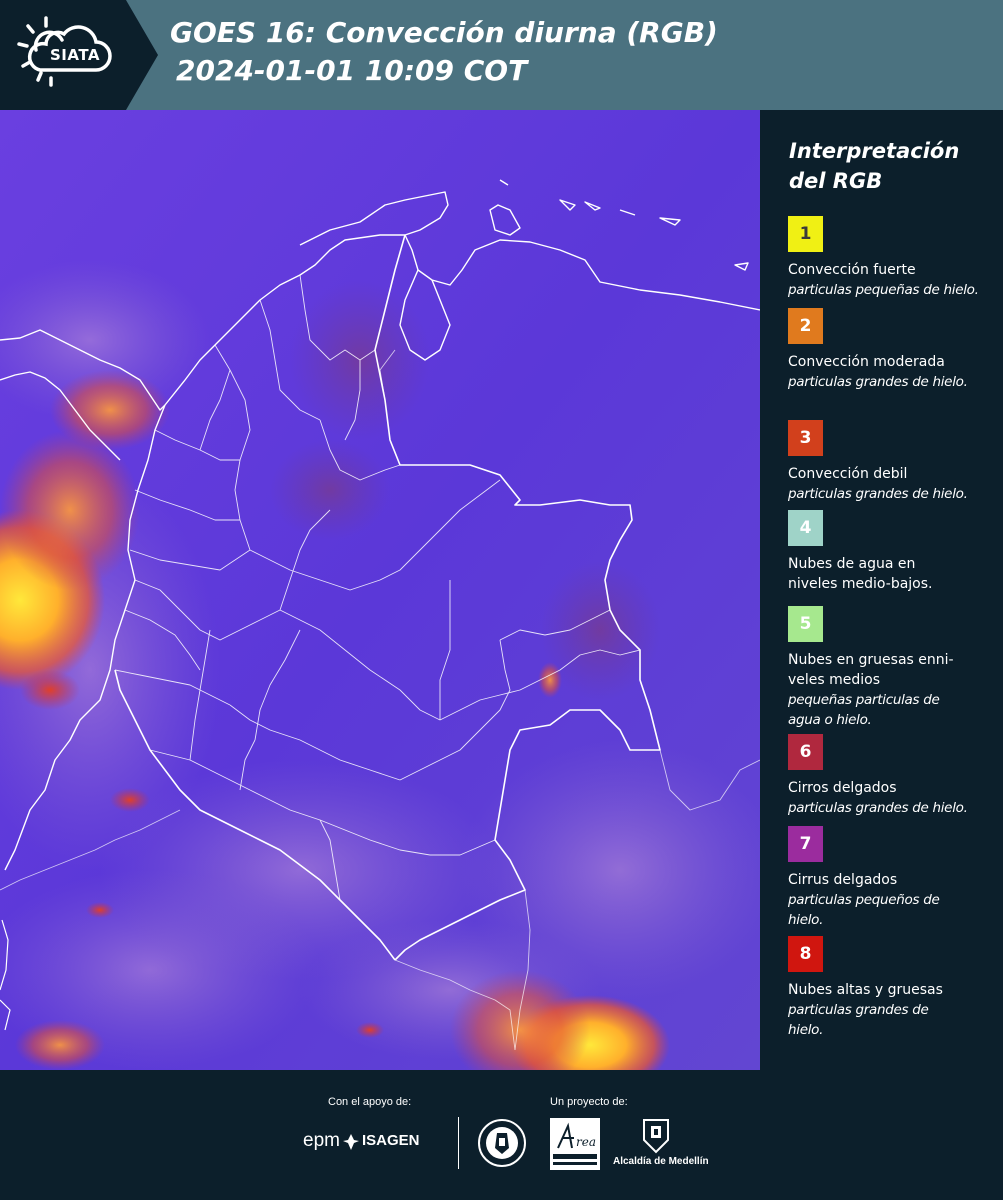 The width and height of the screenshot is (1003, 1200). What do you see at coordinates (864, 910) in the screenshot?
I see `legend-detail-7: particulas pequeños de hielo.` at bounding box center [864, 910].